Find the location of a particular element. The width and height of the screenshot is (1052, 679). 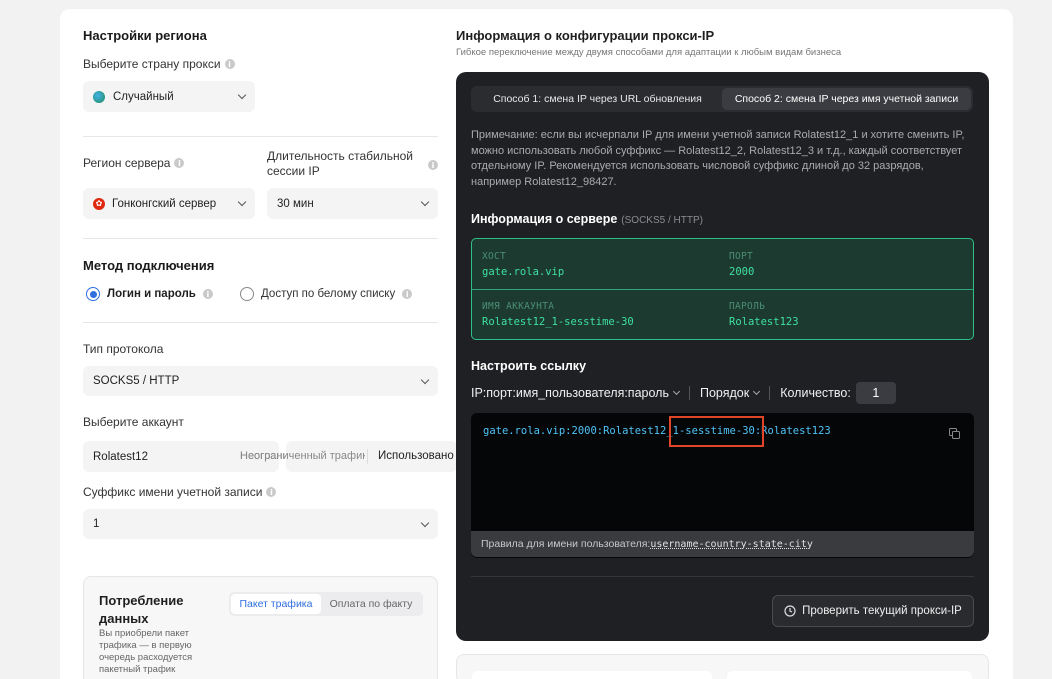

country-value: Случайный is located at coordinates (143, 96).